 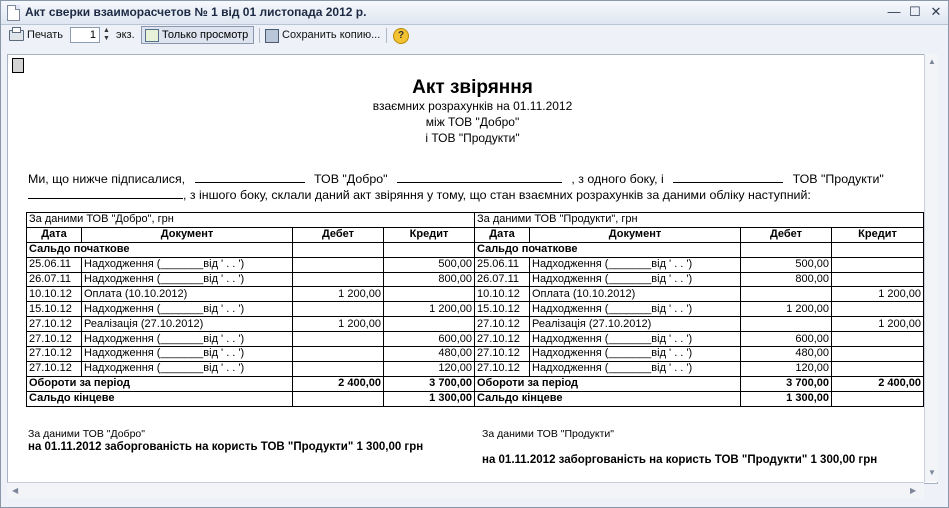 What do you see at coordinates (429, 383) in the screenshot?
I see `turnover-credit-left: 3 700,00` at bounding box center [429, 383].